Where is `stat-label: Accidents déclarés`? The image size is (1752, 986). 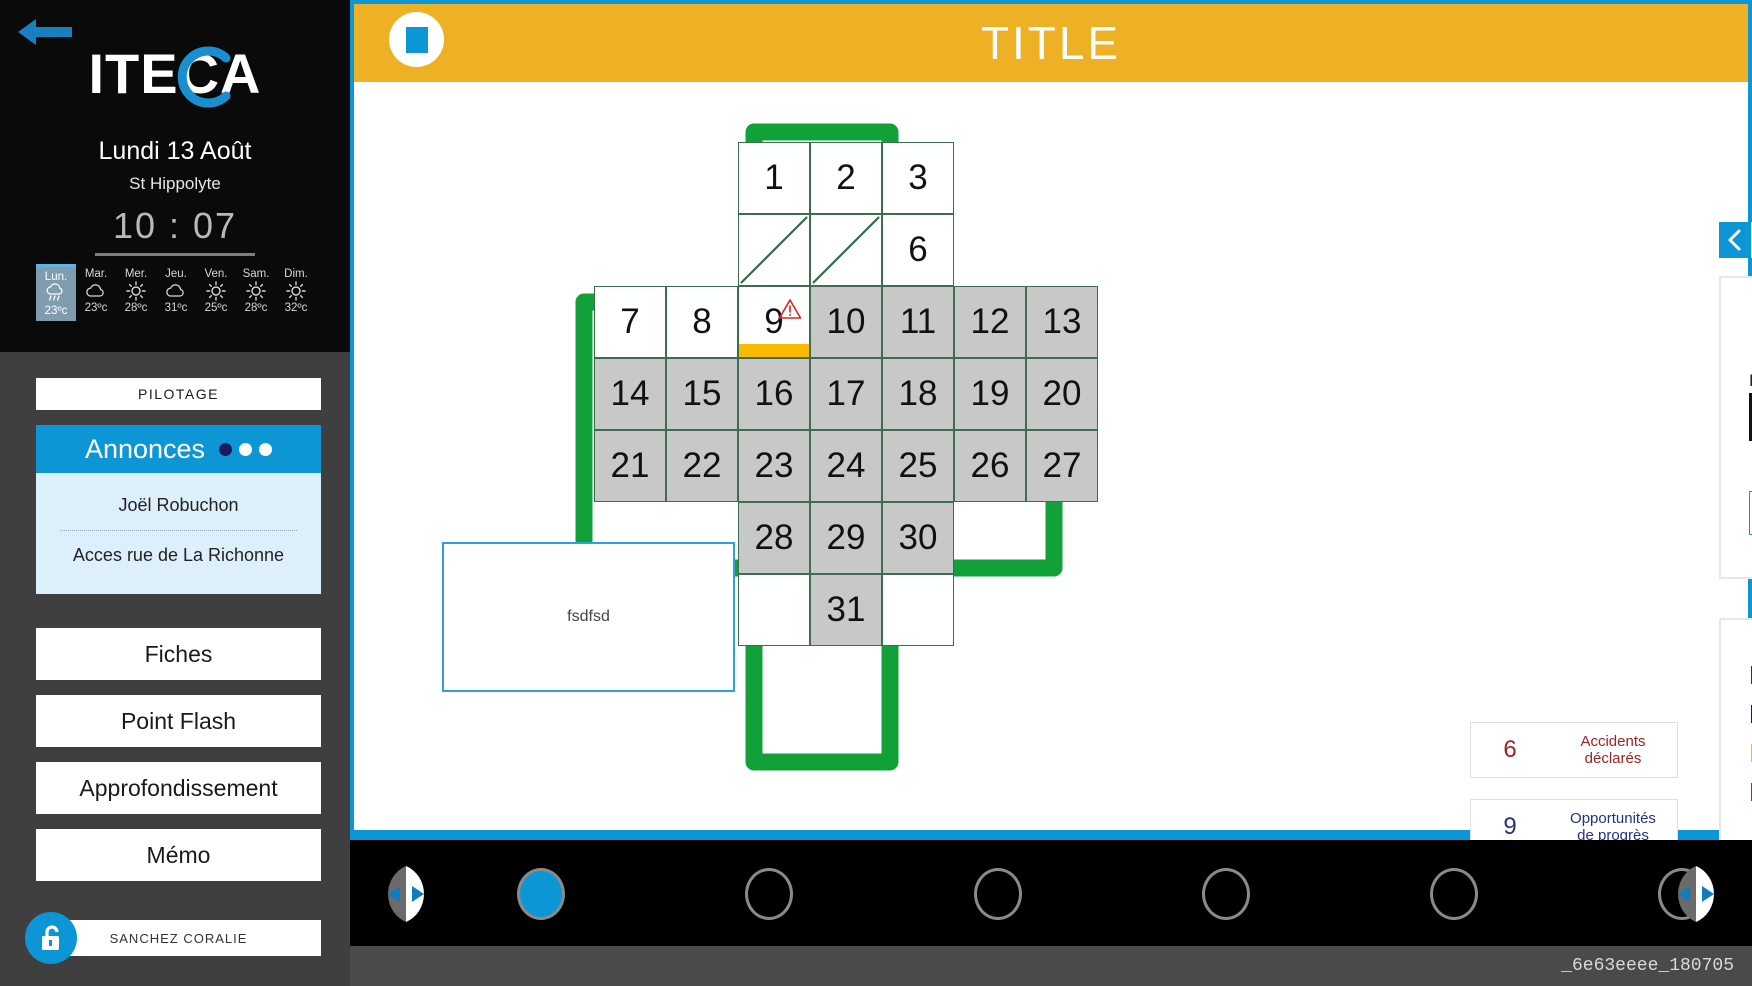
stat-label: Accidents déclarés is located at coordinates (1613, 750).